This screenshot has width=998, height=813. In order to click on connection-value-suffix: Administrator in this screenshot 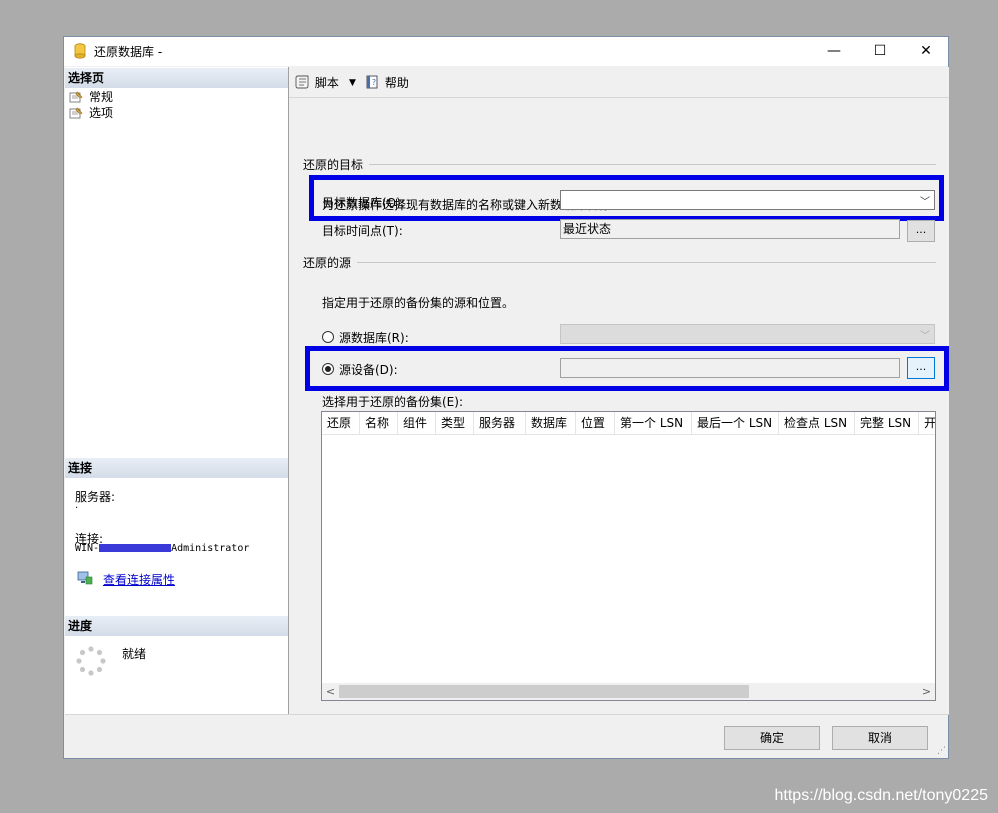, I will do `click(210, 548)`.